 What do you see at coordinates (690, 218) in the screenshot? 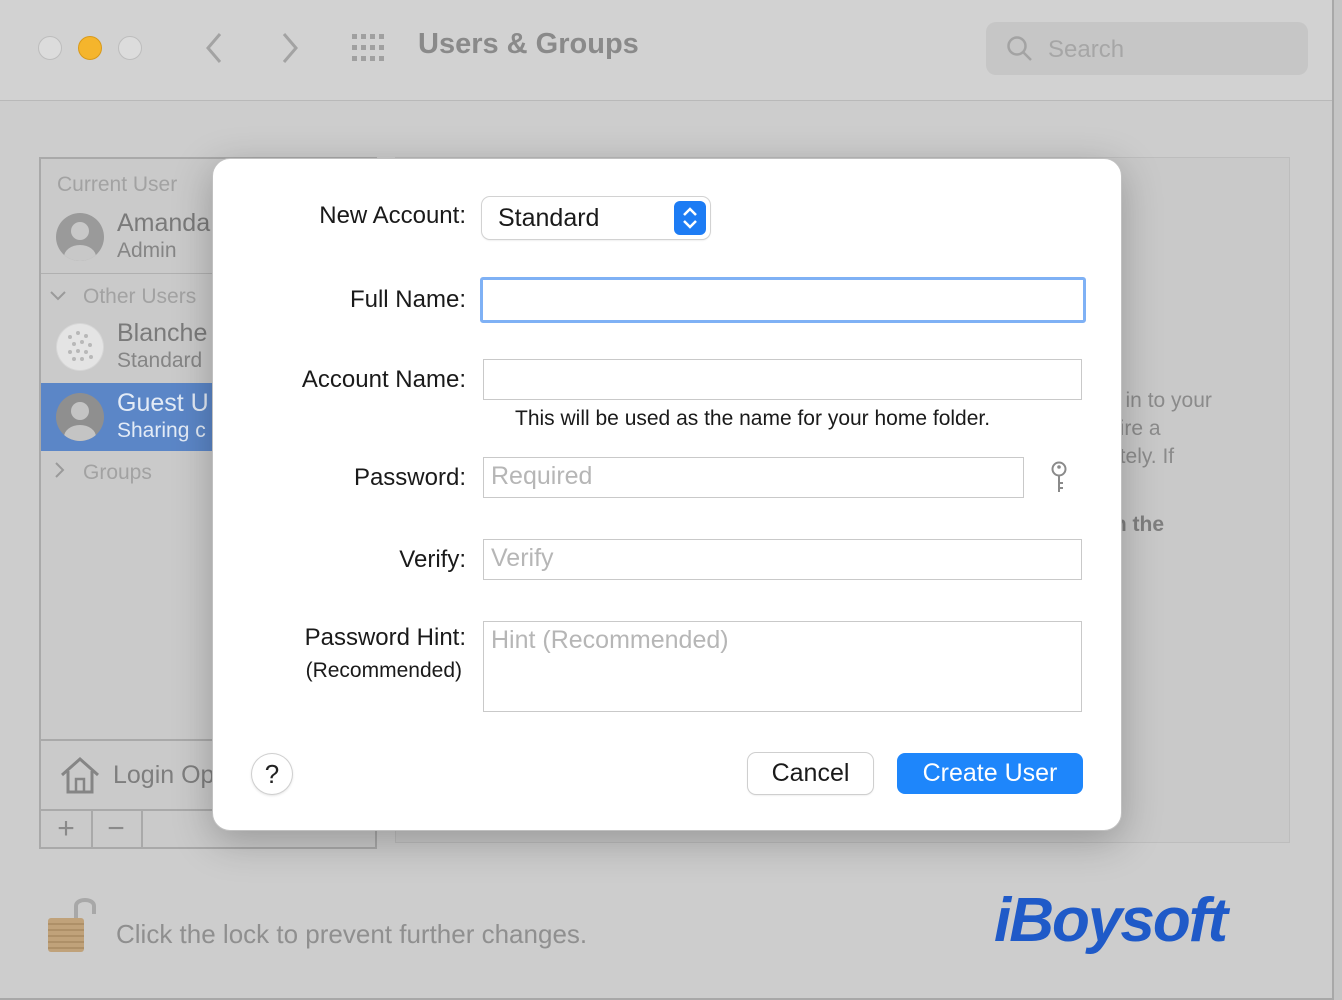
I see `popup-arrows-icon` at bounding box center [690, 218].